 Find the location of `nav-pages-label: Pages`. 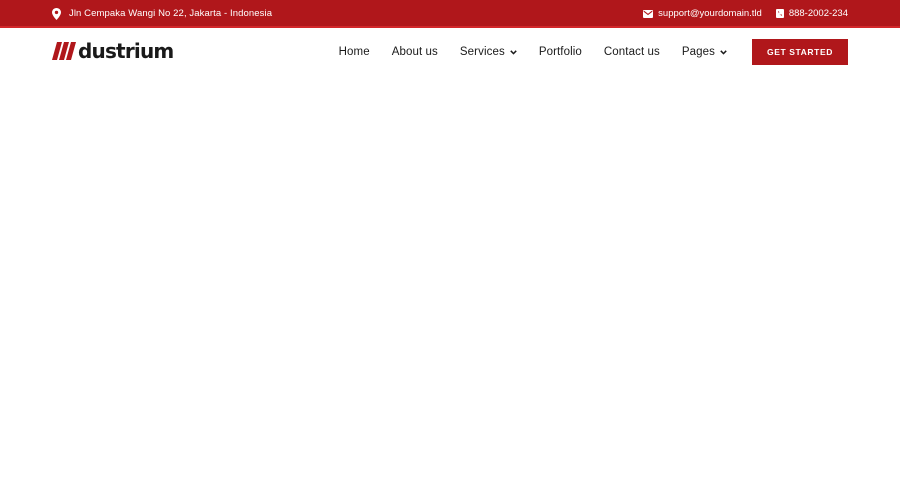

nav-pages-label: Pages is located at coordinates (698, 52).